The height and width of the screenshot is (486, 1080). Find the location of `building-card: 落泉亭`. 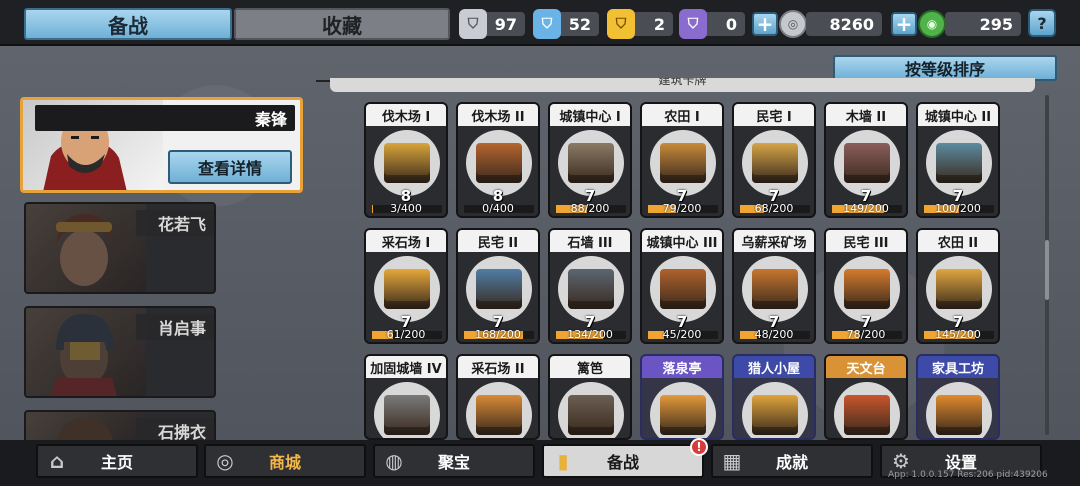

building-card: 落泉亭 is located at coordinates (682, 397).